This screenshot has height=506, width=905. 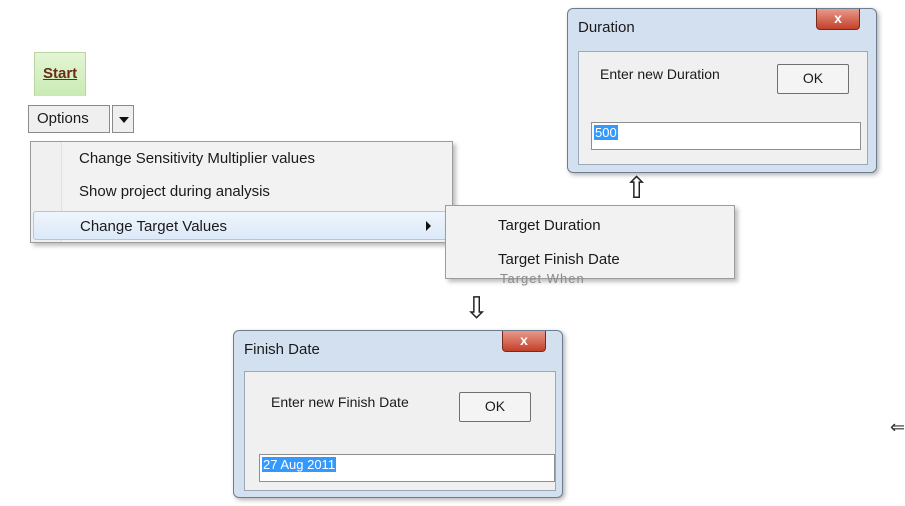 What do you see at coordinates (407, 468) in the screenshot?
I see `finish-date-input: 27 Aug 2011` at bounding box center [407, 468].